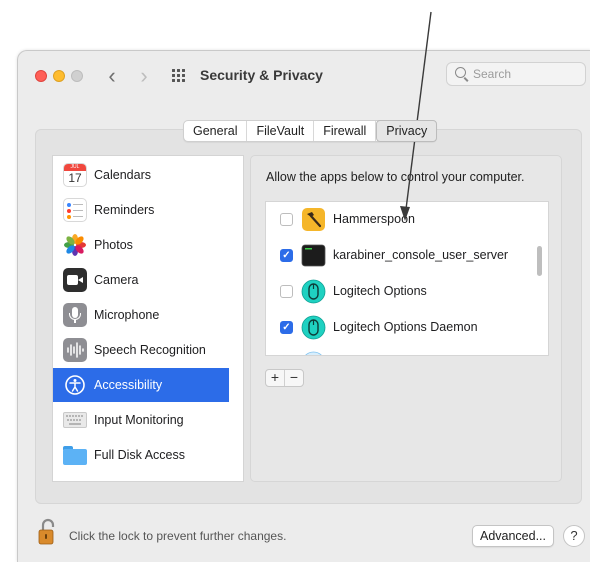 The width and height of the screenshot is (590, 562). What do you see at coordinates (574, 536) in the screenshot?
I see `help-button: ?` at bounding box center [574, 536].